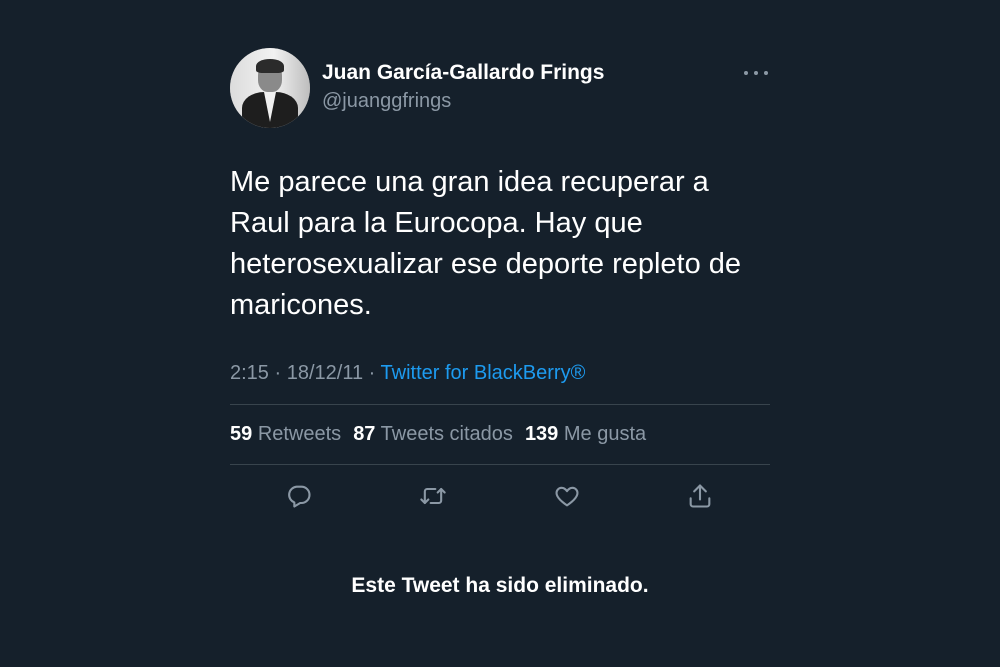 This screenshot has height=667, width=1000. What do you see at coordinates (756, 73) in the screenshot?
I see `more-horizontal-icon` at bounding box center [756, 73].